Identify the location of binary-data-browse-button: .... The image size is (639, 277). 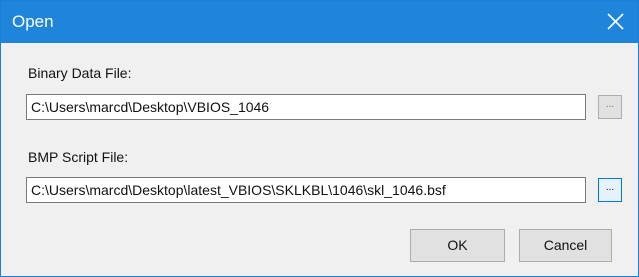
(610, 107).